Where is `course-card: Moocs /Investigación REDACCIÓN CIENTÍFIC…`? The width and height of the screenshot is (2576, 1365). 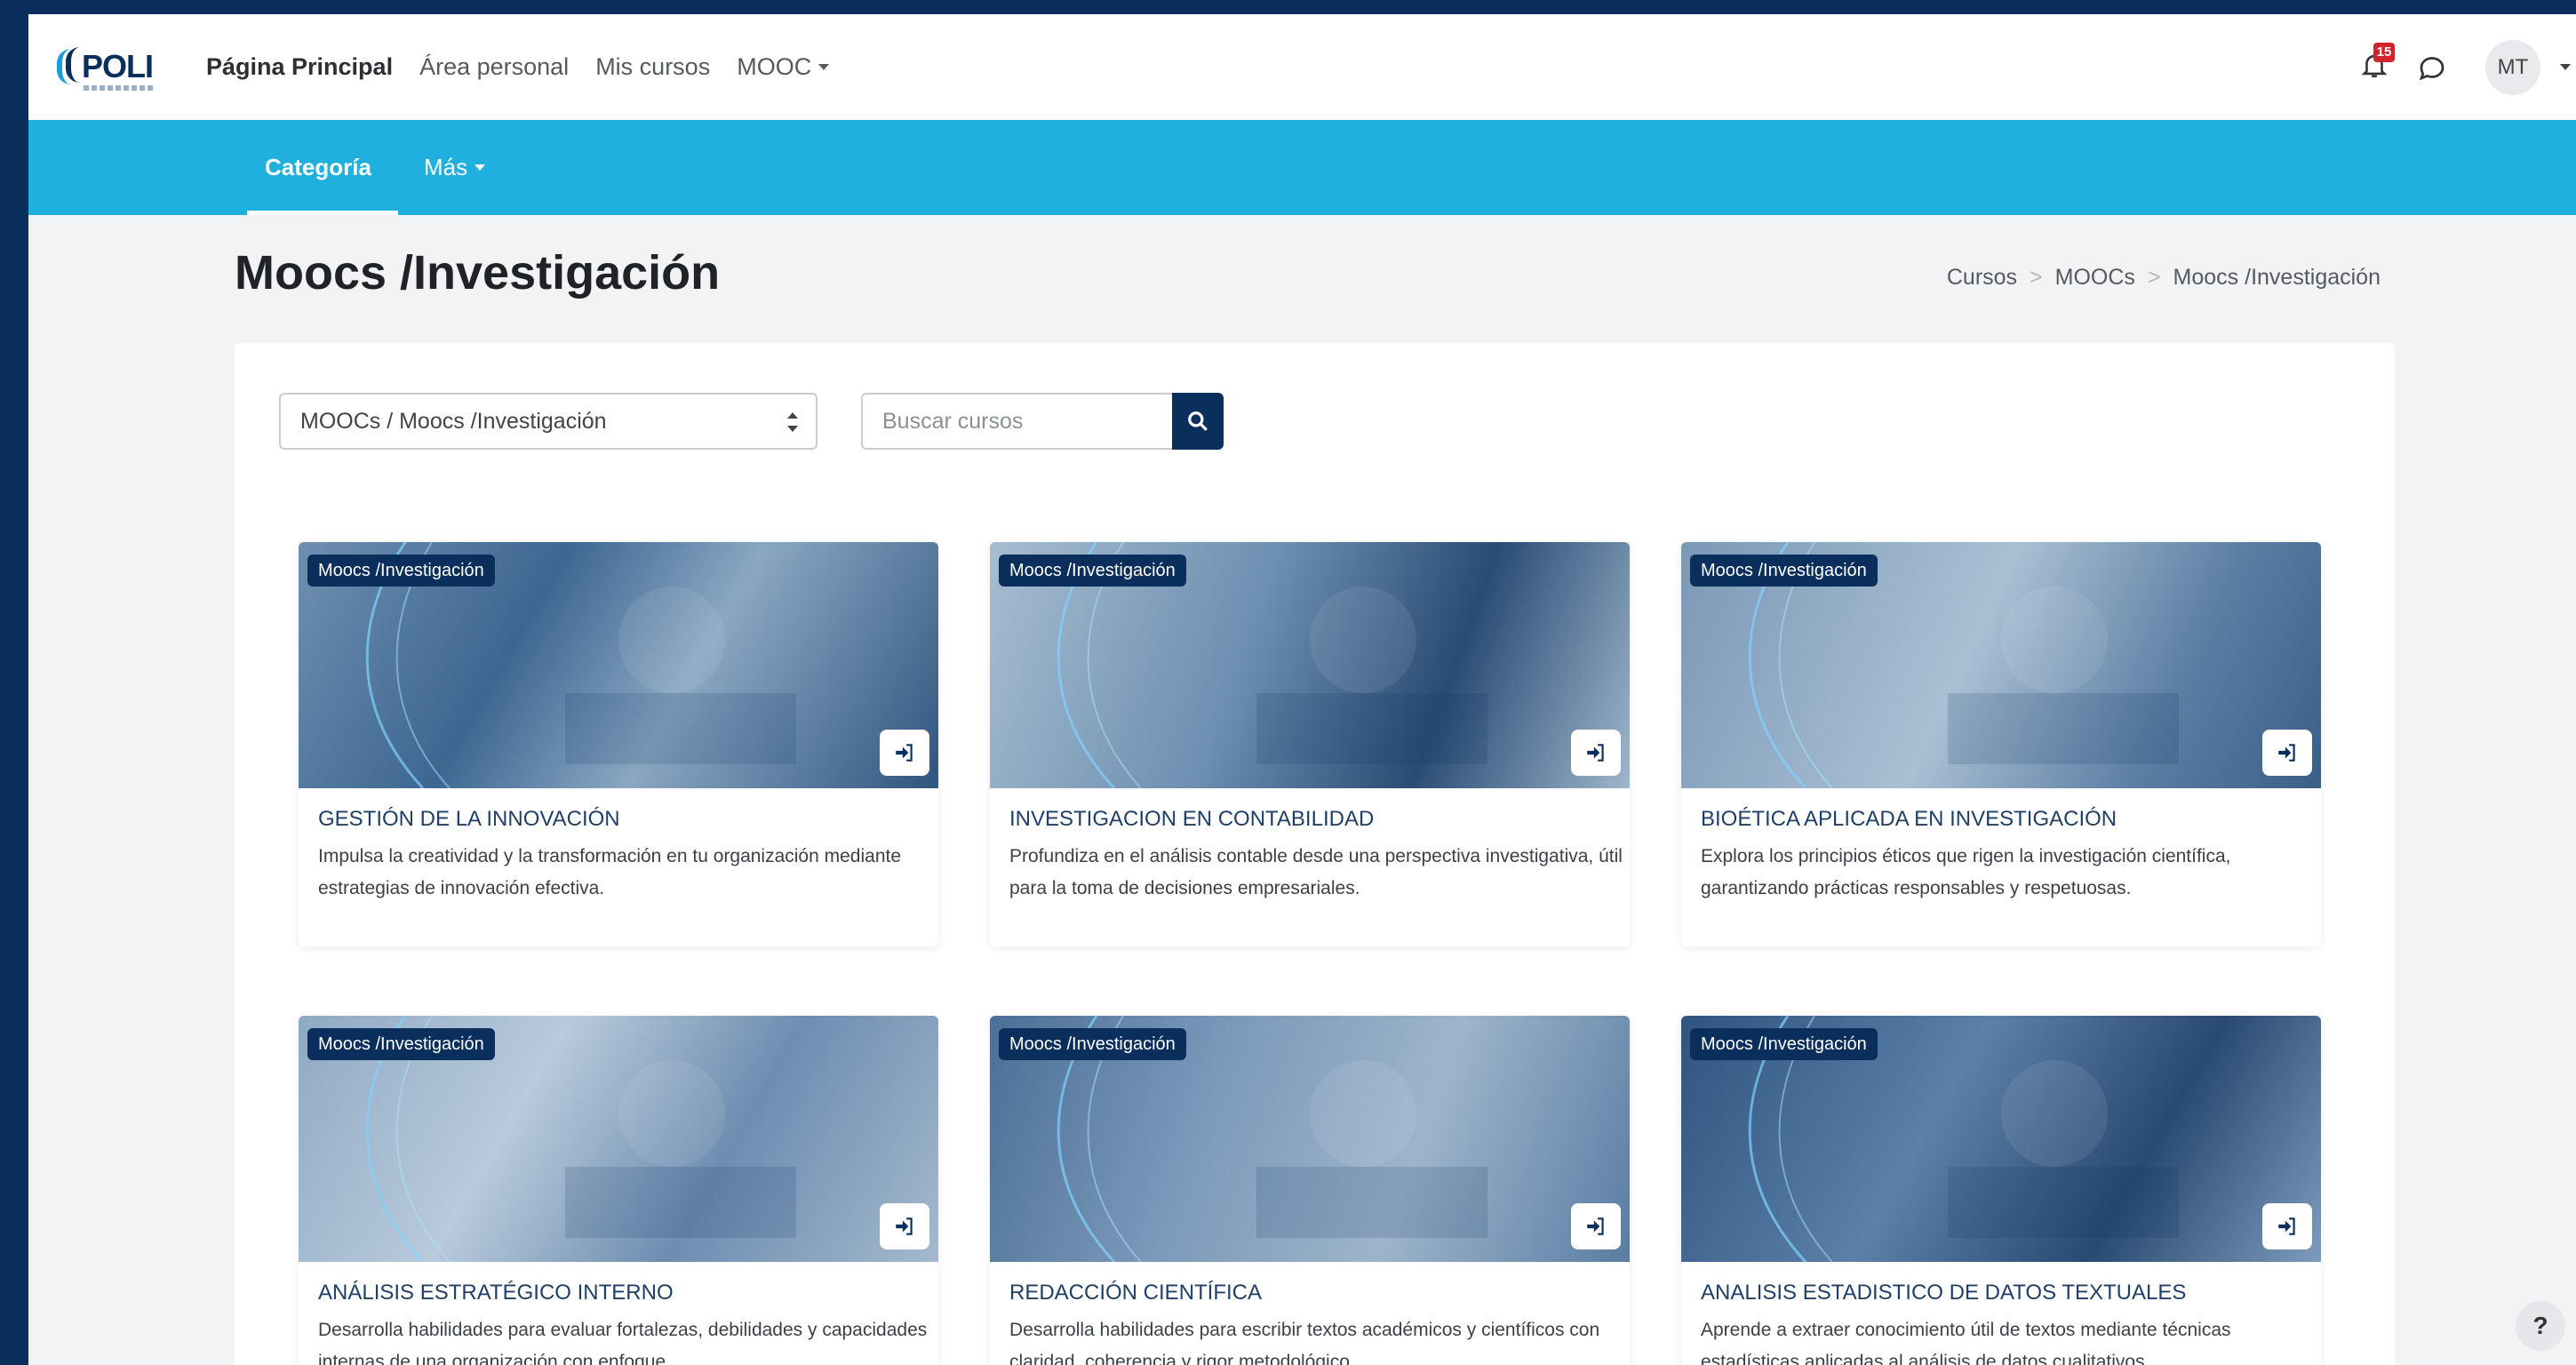
course-card: Moocs /Investigación REDACCIÓN CIENTÍFIC… is located at coordinates (1310, 1190).